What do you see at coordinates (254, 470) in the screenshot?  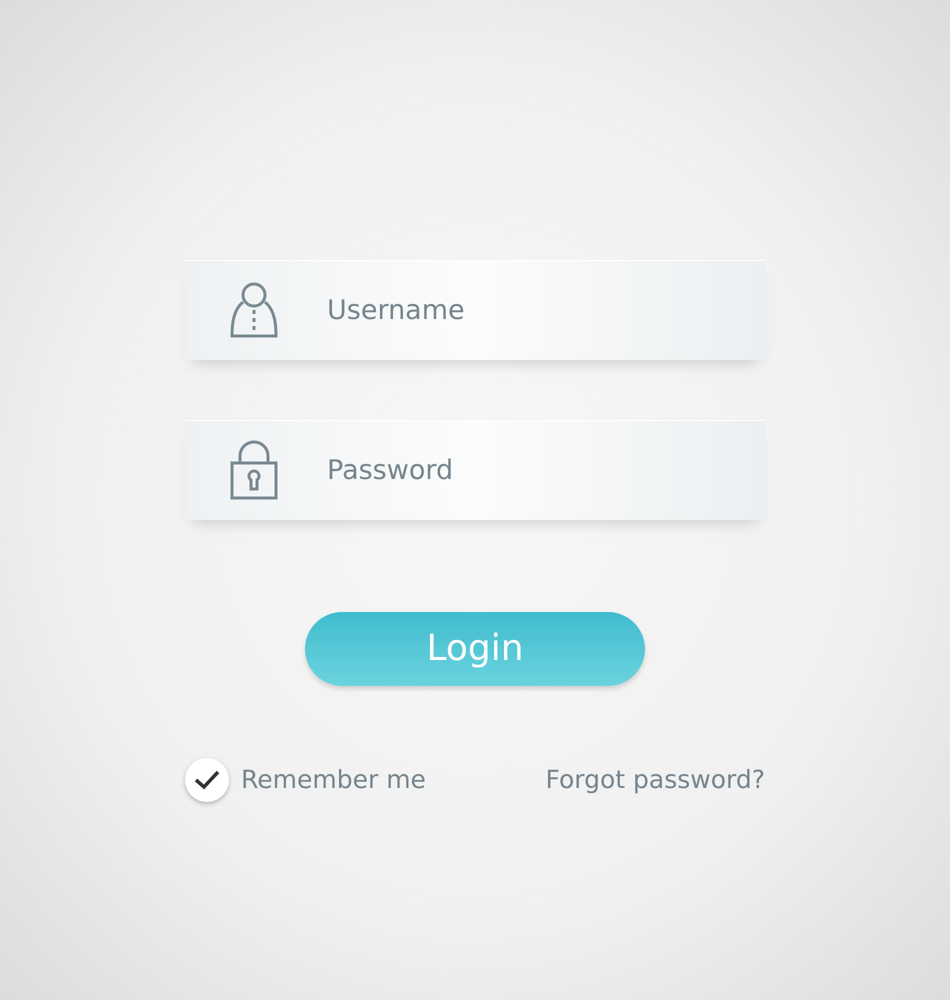 I see `padlock-icon` at bounding box center [254, 470].